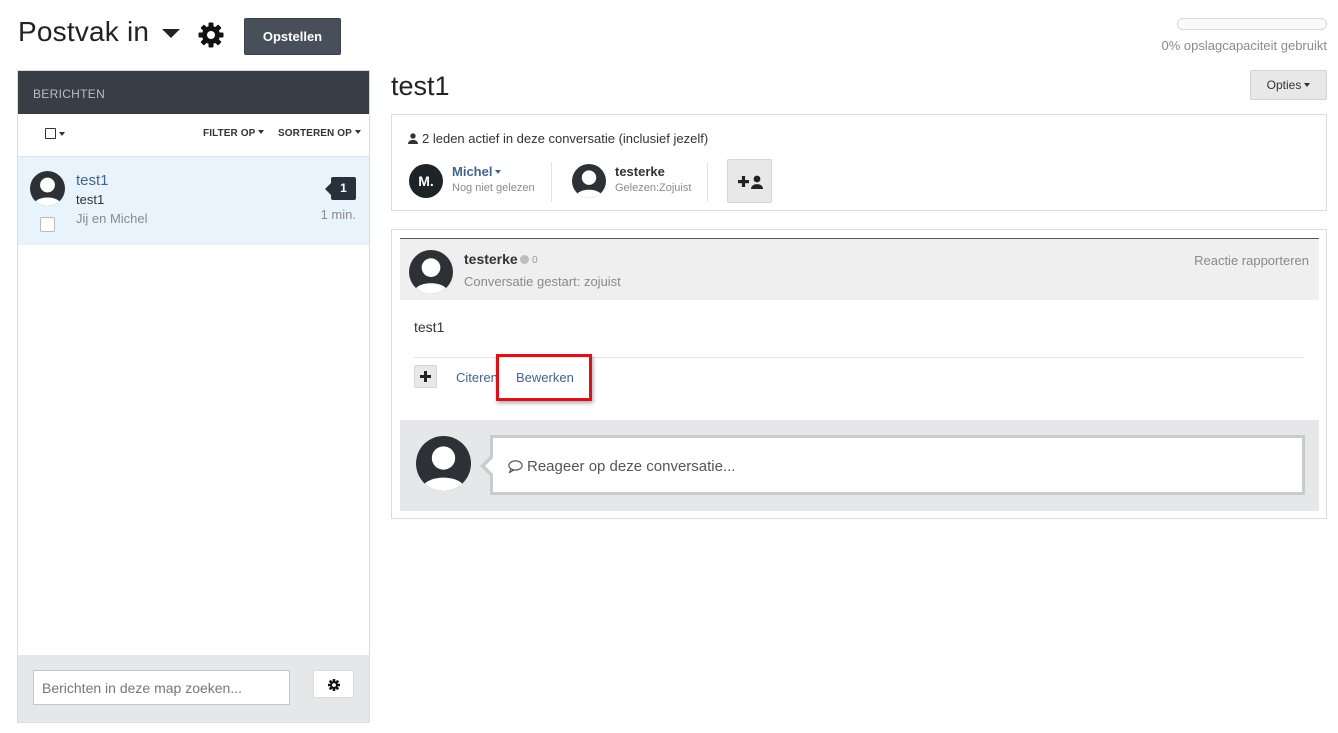 The height and width of the screenshot is (733, 1338). Describe the element at coordinates (193, 92) in the screenshot. I see `message-list-header: BERICHTEN` at that location.